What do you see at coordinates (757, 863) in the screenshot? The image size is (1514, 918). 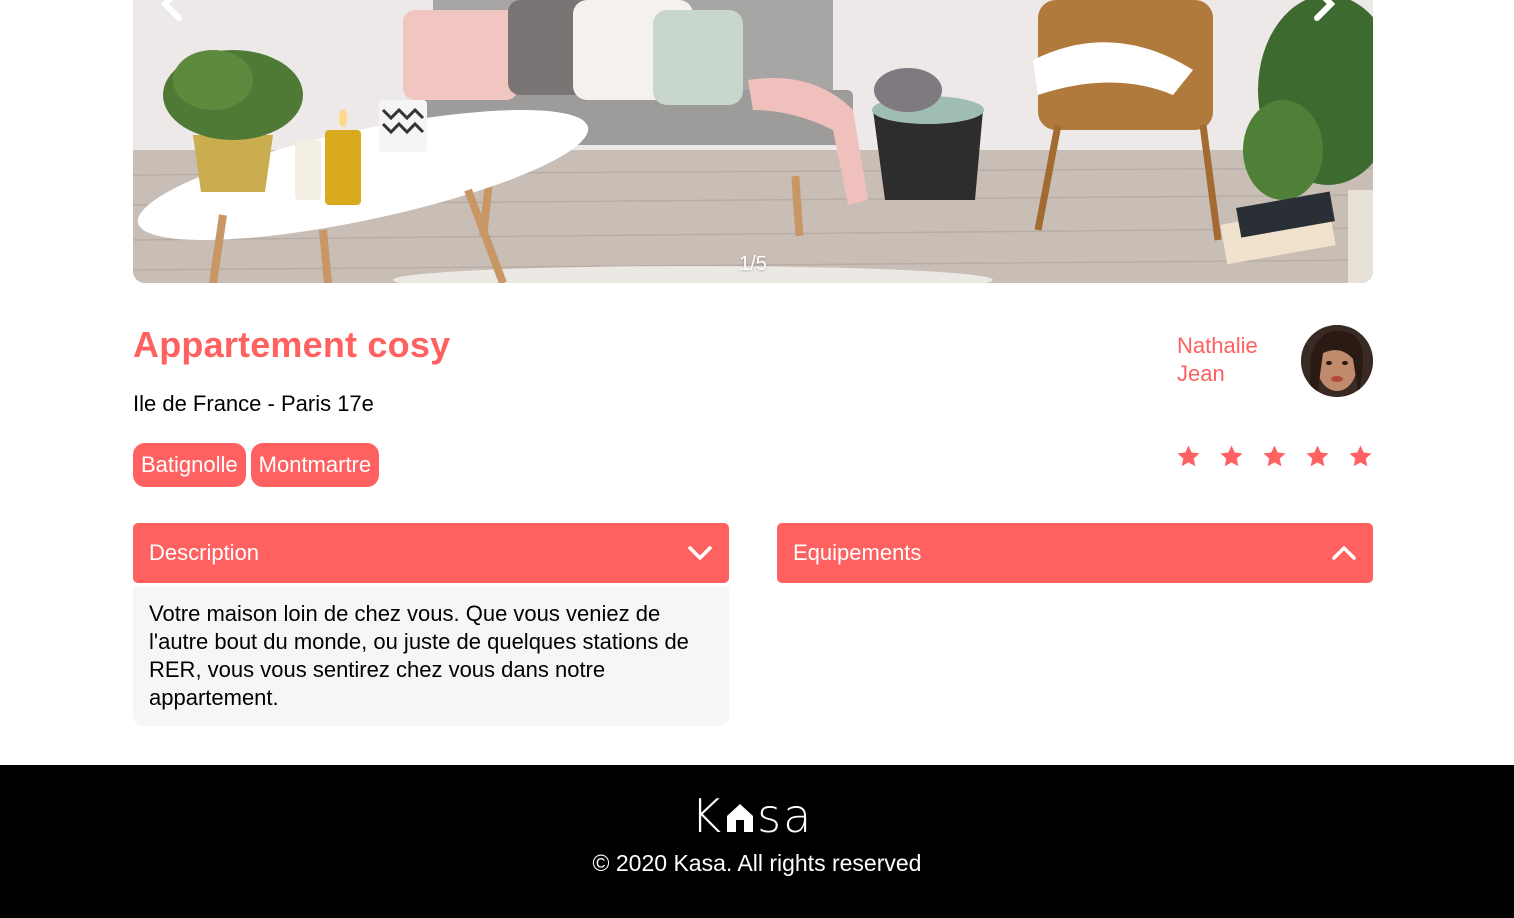 I see `copyright-text: © 2020 Kasa. All rights reserved` at bounding box center [757, 863].